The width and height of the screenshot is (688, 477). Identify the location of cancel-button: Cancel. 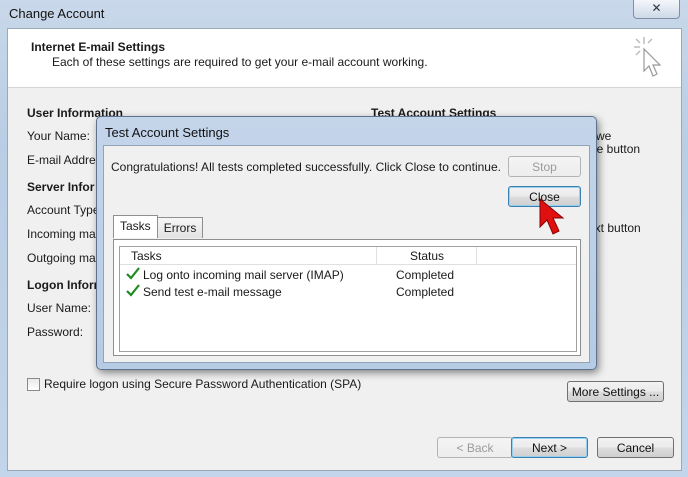
(635, 447).